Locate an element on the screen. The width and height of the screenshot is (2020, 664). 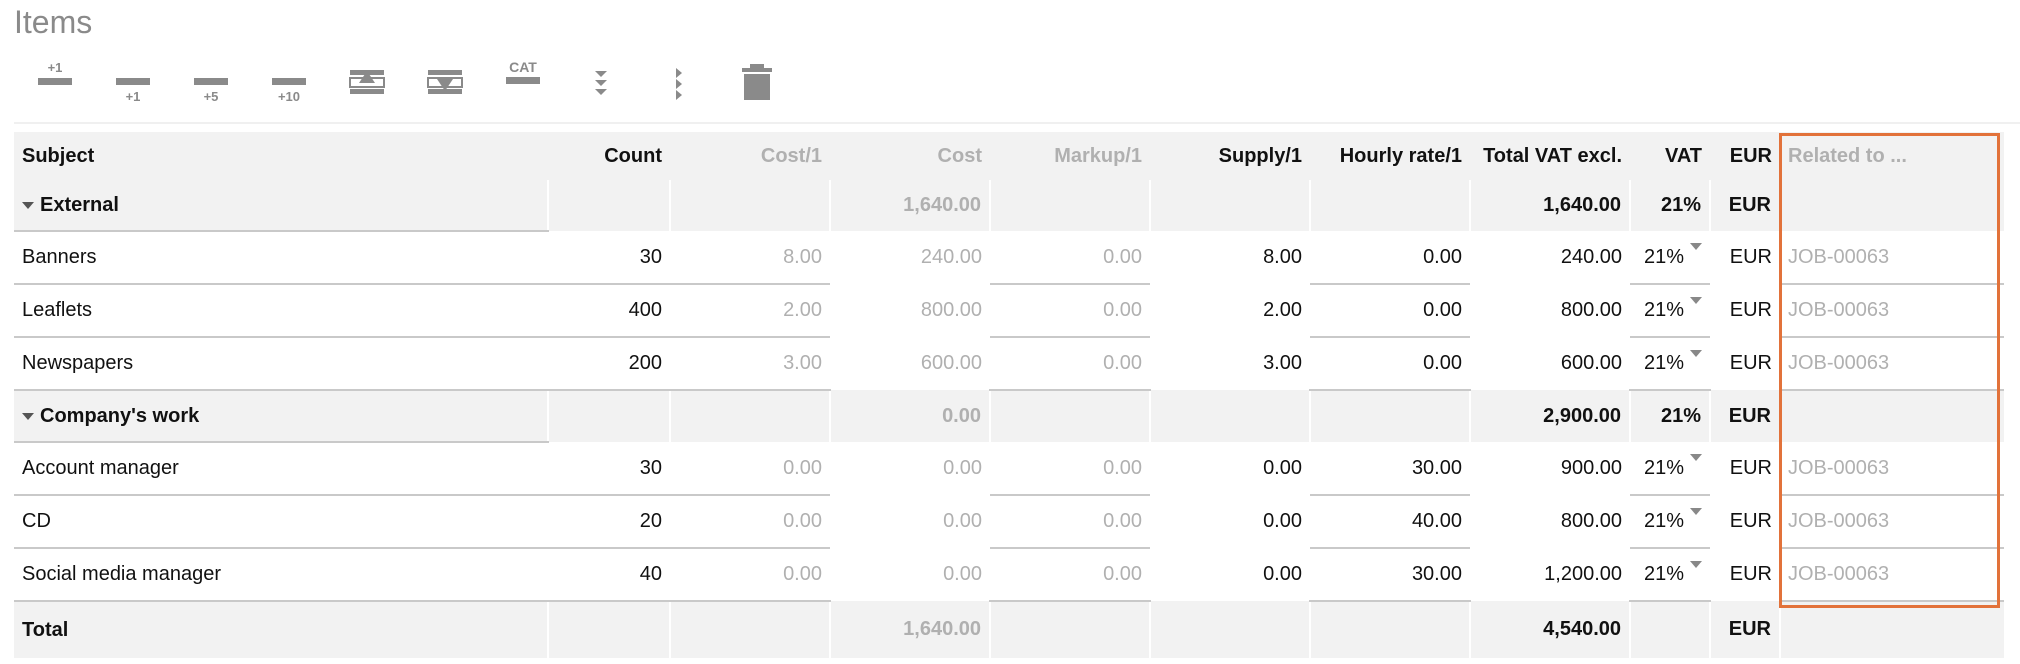
group-row-companys-work: Company's work 0.00 2,900.00 21% EUR is located at coordinates (1009, 416).